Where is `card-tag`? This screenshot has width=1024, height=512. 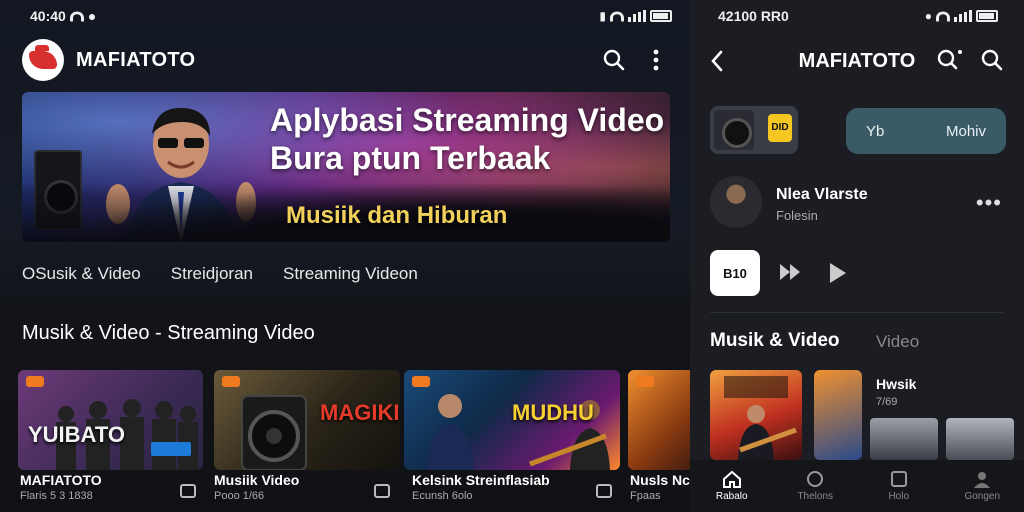
card-tag is located at coordinates (171, 449).